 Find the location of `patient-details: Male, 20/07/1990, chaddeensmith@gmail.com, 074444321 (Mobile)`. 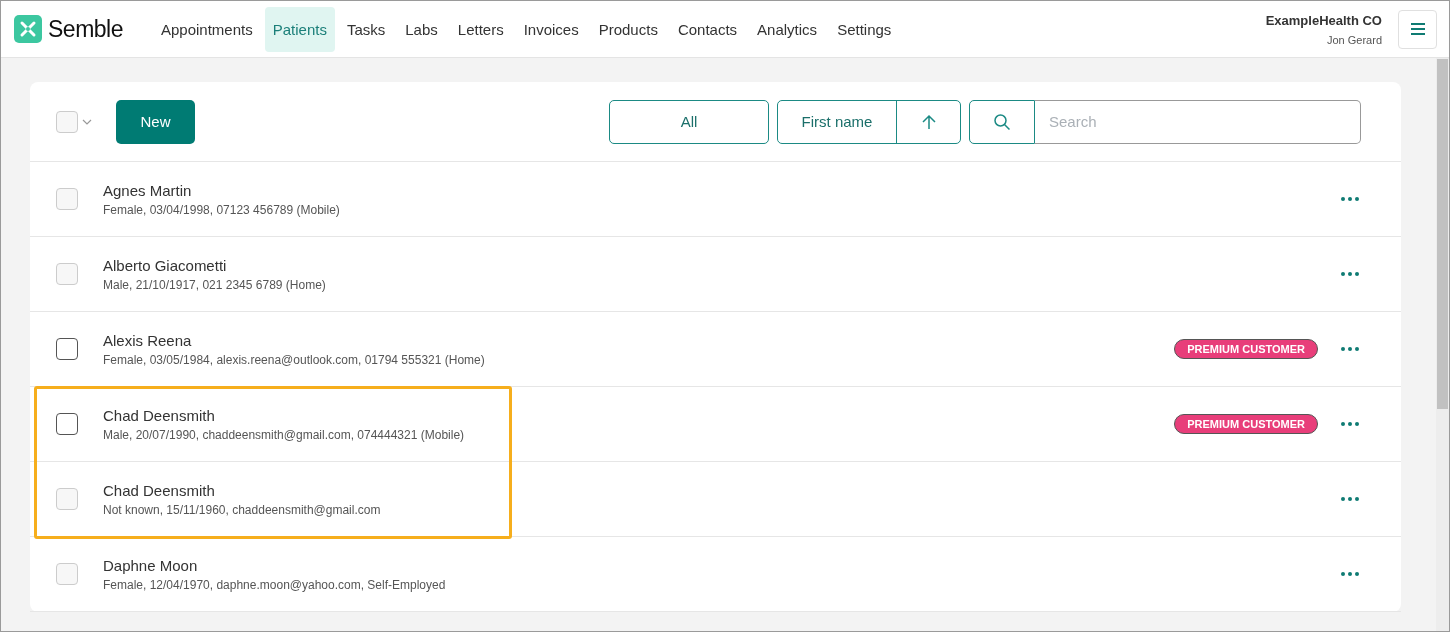

patient-details: Male, 20/07/1990, chaddeensmith@gmail.com, 074444321 (Mobile) is located at coordinates (284, 434).